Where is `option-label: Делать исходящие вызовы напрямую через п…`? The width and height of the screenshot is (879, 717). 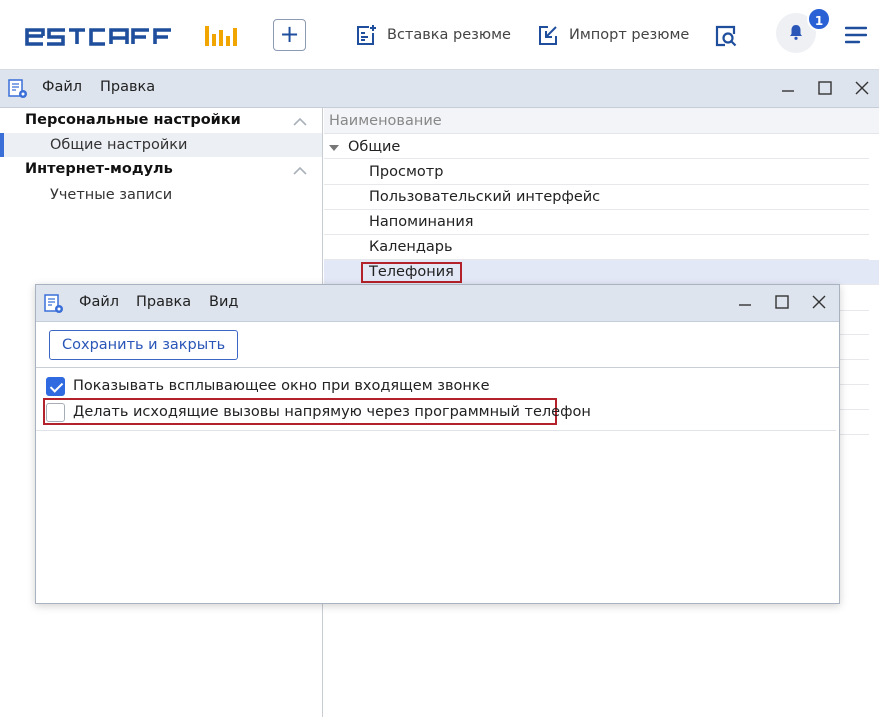
option-label: Делать исходящие вызовы напрямую через п… is located at coordinates (332, 412).